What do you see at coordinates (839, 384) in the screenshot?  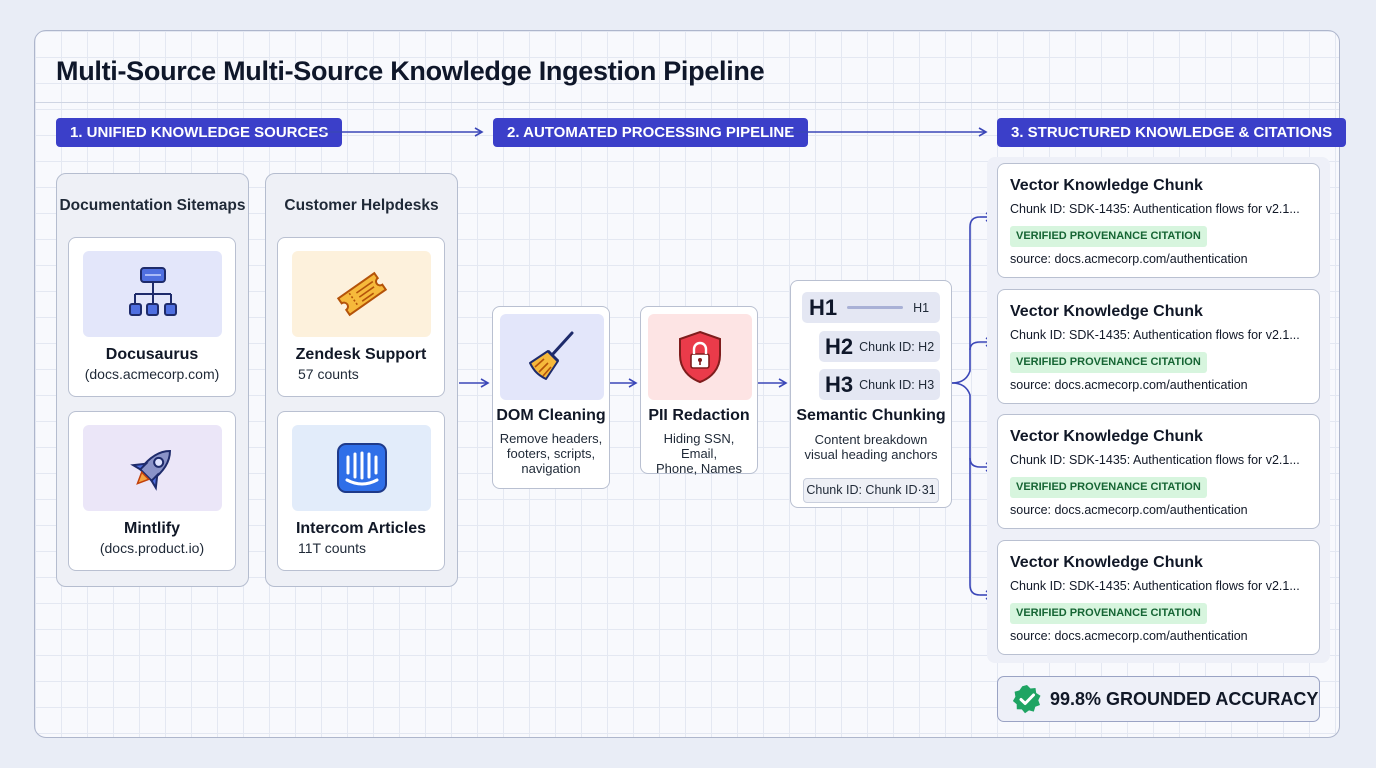 I see `heading-tag: H3` at bounding box center [839, 384].